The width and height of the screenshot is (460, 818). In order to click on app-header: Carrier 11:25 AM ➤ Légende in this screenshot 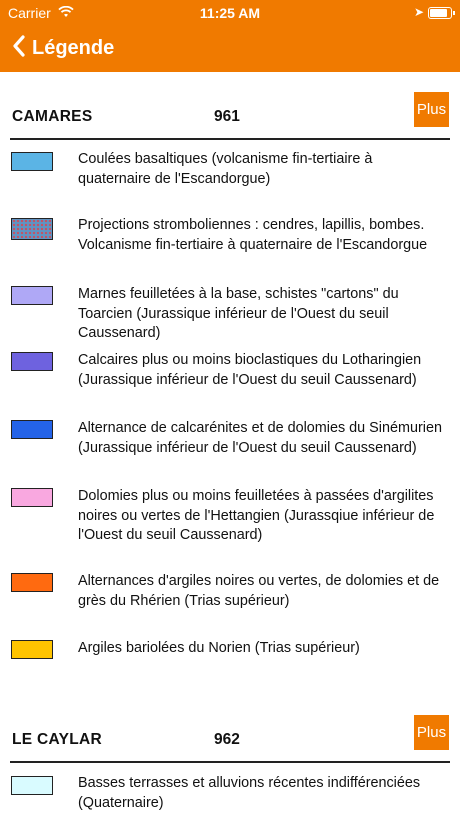, I will do `click(230, 36)`.